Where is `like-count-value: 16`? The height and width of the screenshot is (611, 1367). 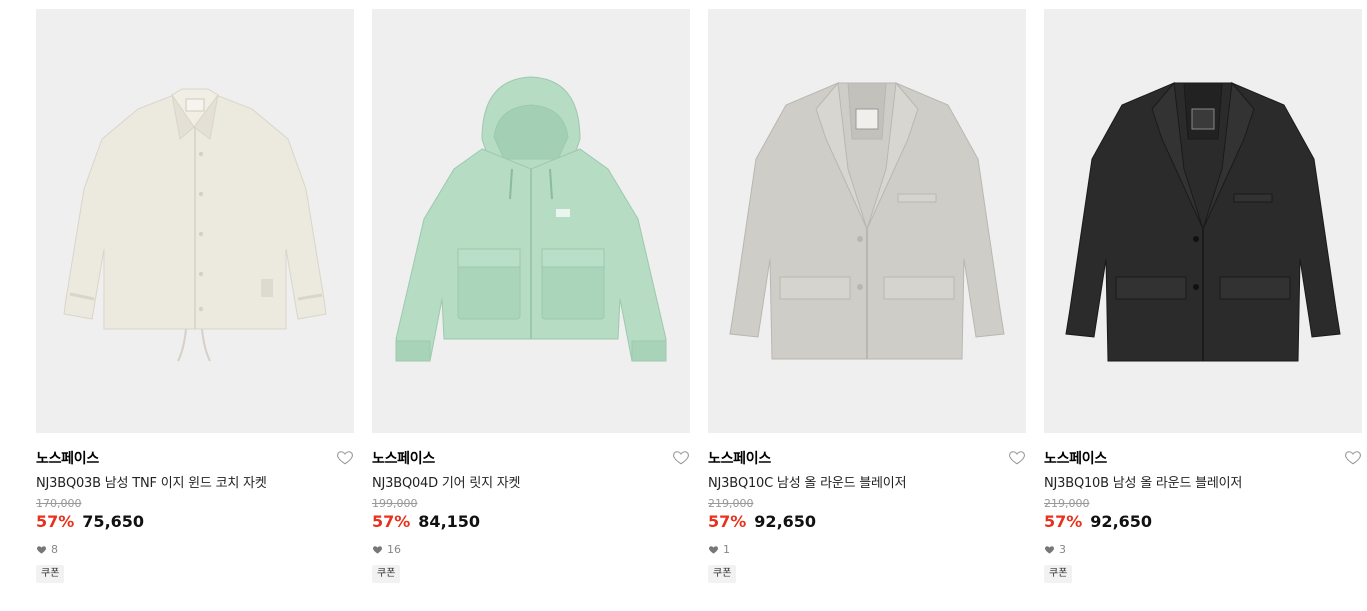 like-count-value: 16 is located at coordinates (394, 549).